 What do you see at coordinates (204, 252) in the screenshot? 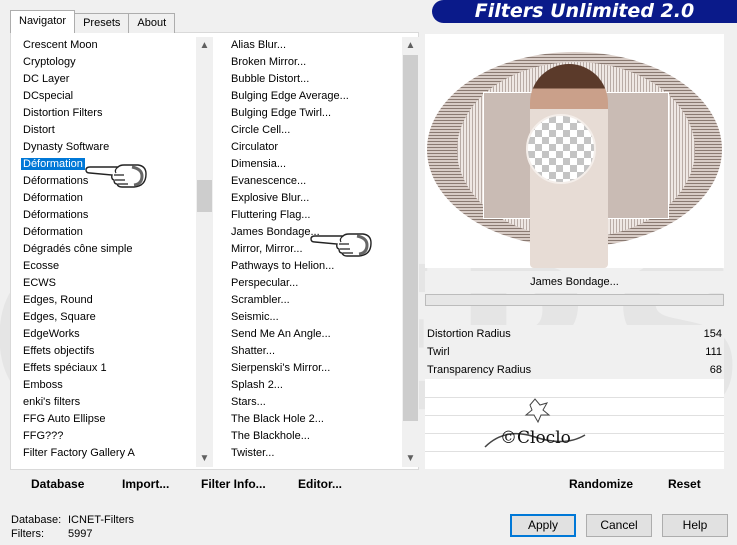
I see `category-scrollbar: ▲ ▼` at bounding box center [204, 252].